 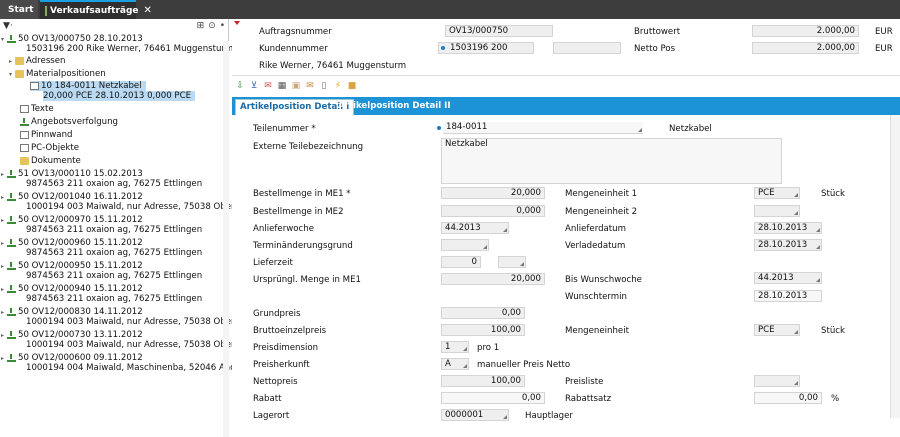 What do you see at coordinates (483, 381) in the screenshot?
I see `nettopreis-field: 100,00` at bounding box center [483, 381].